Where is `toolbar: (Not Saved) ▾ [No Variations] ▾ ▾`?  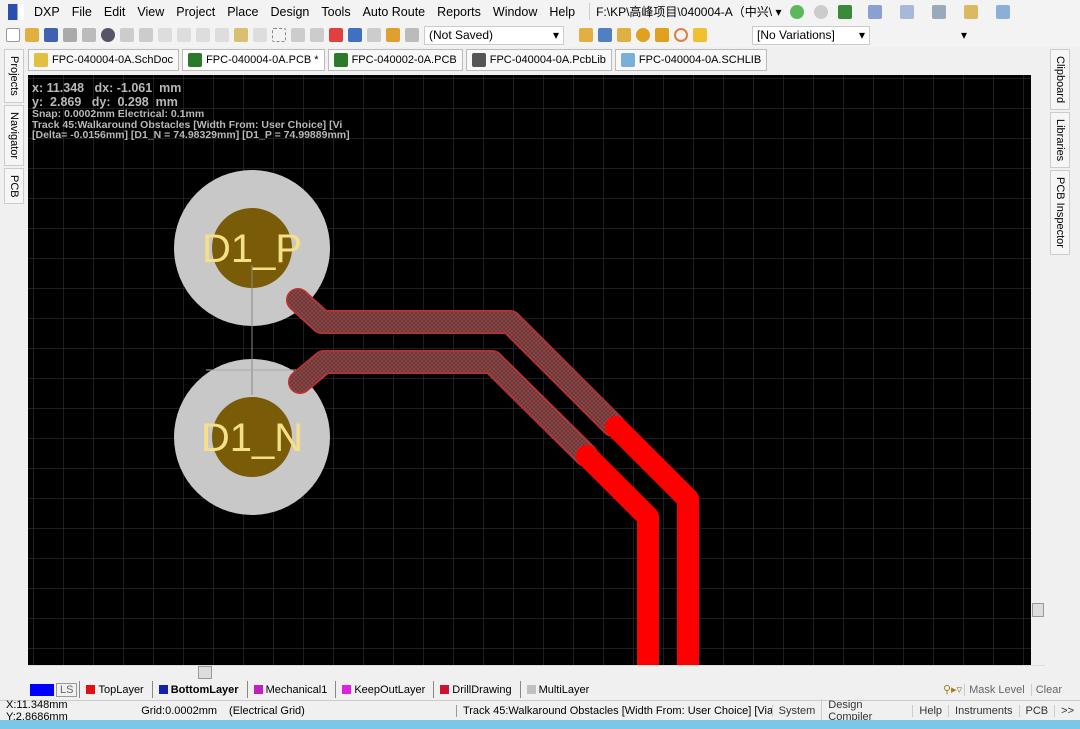 toolbar: (Not Saved) ▾ [No Variations] ▾ ▾ is located at coordinates (540, 35).